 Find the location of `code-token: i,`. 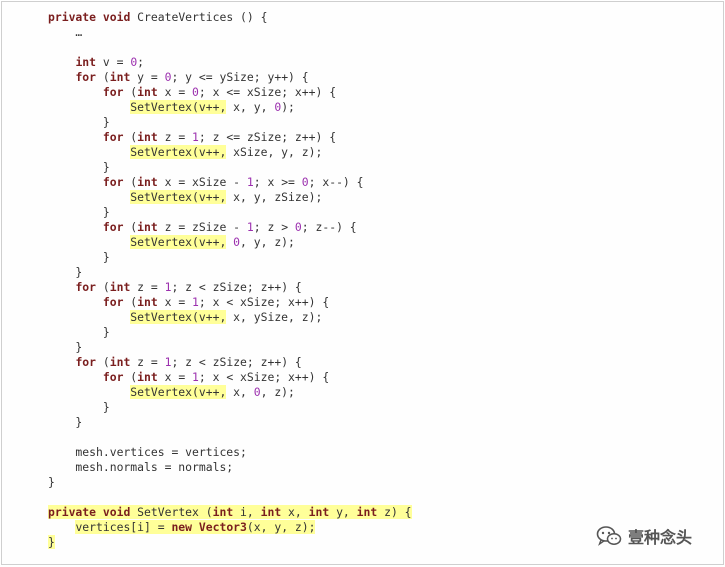

code-token: i, is located at coordinates (247, 512).